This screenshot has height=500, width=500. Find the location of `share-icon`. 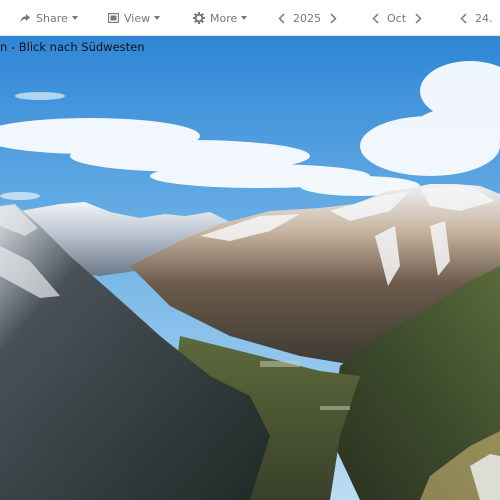

share-icon is located at coordinates (25, 18).